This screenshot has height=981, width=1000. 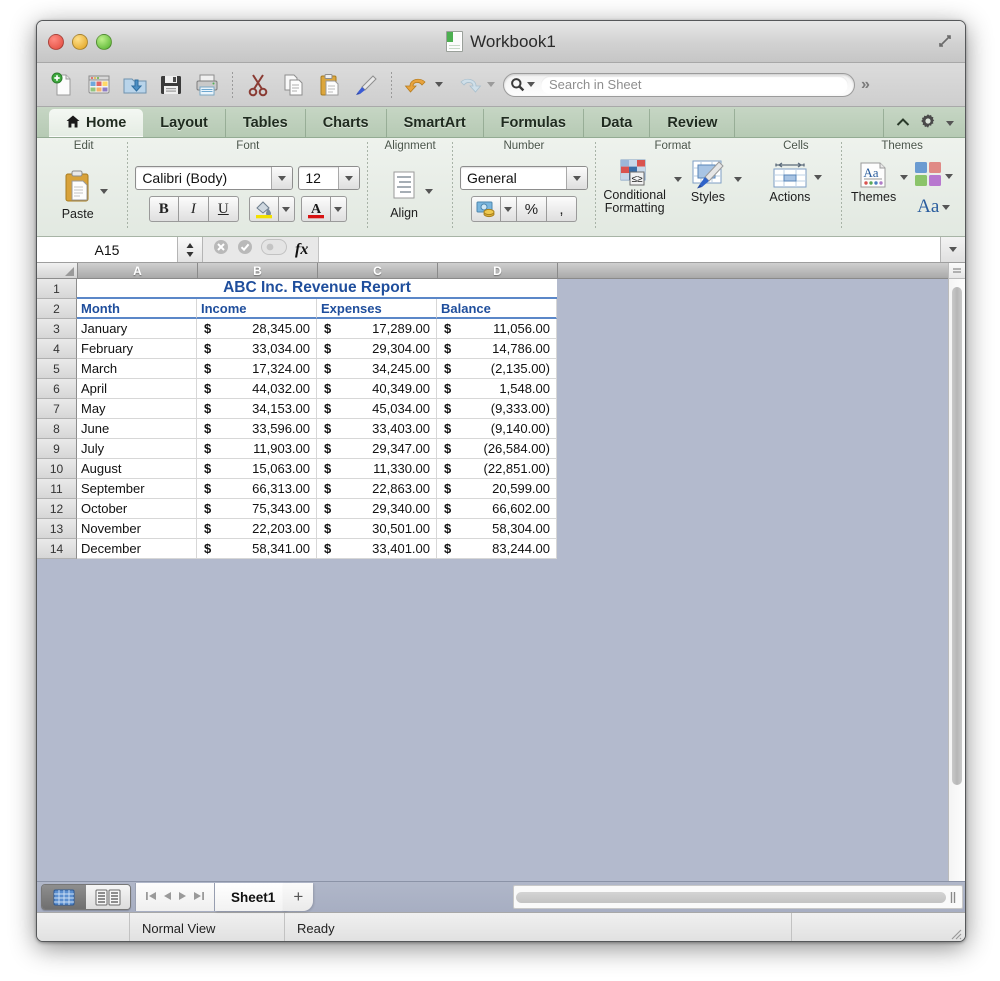 What do you see at coordinates (497, 449) in the screenshot?
I see `cell-balance: $ (26,584.00)` at bounding box center [497, 449].